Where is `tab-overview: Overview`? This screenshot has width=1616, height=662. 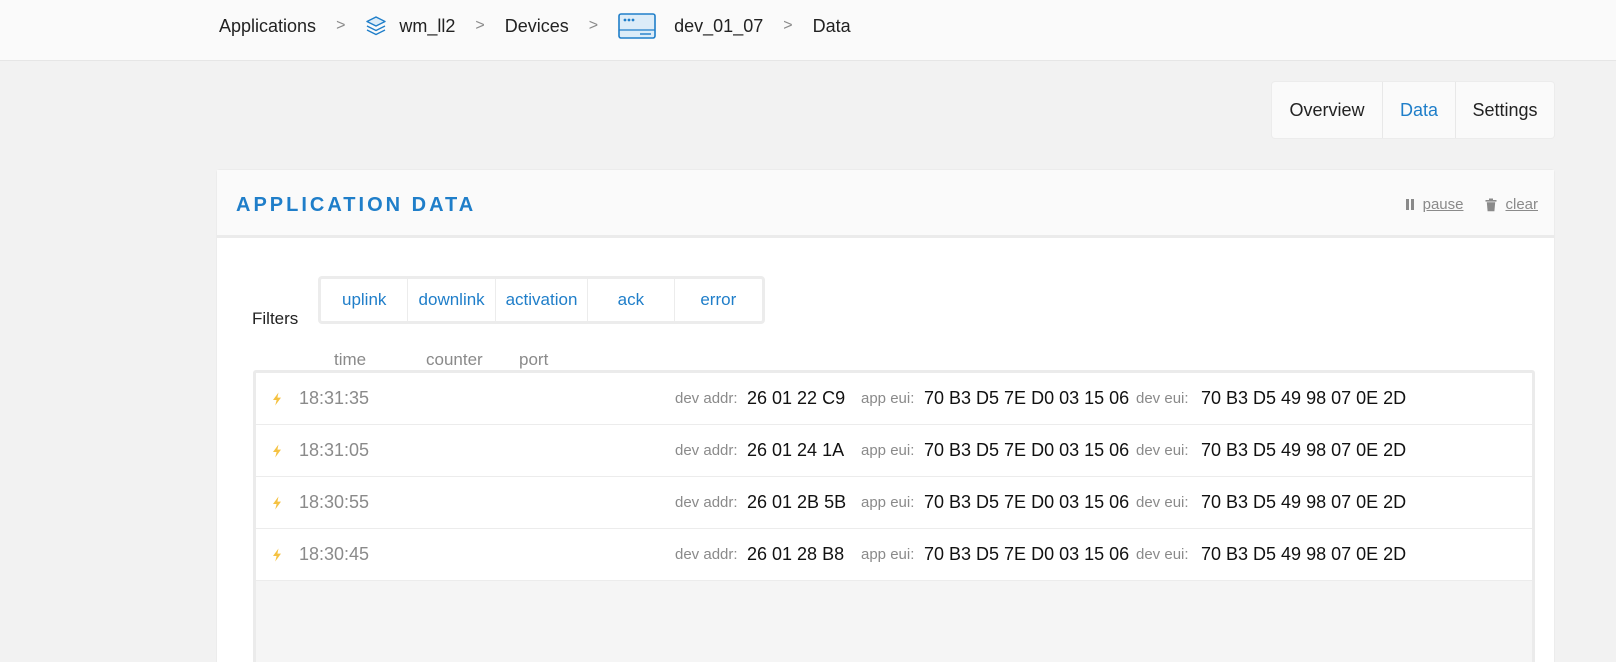
tab-overview: Overview is located at coordinates (1327, 110).